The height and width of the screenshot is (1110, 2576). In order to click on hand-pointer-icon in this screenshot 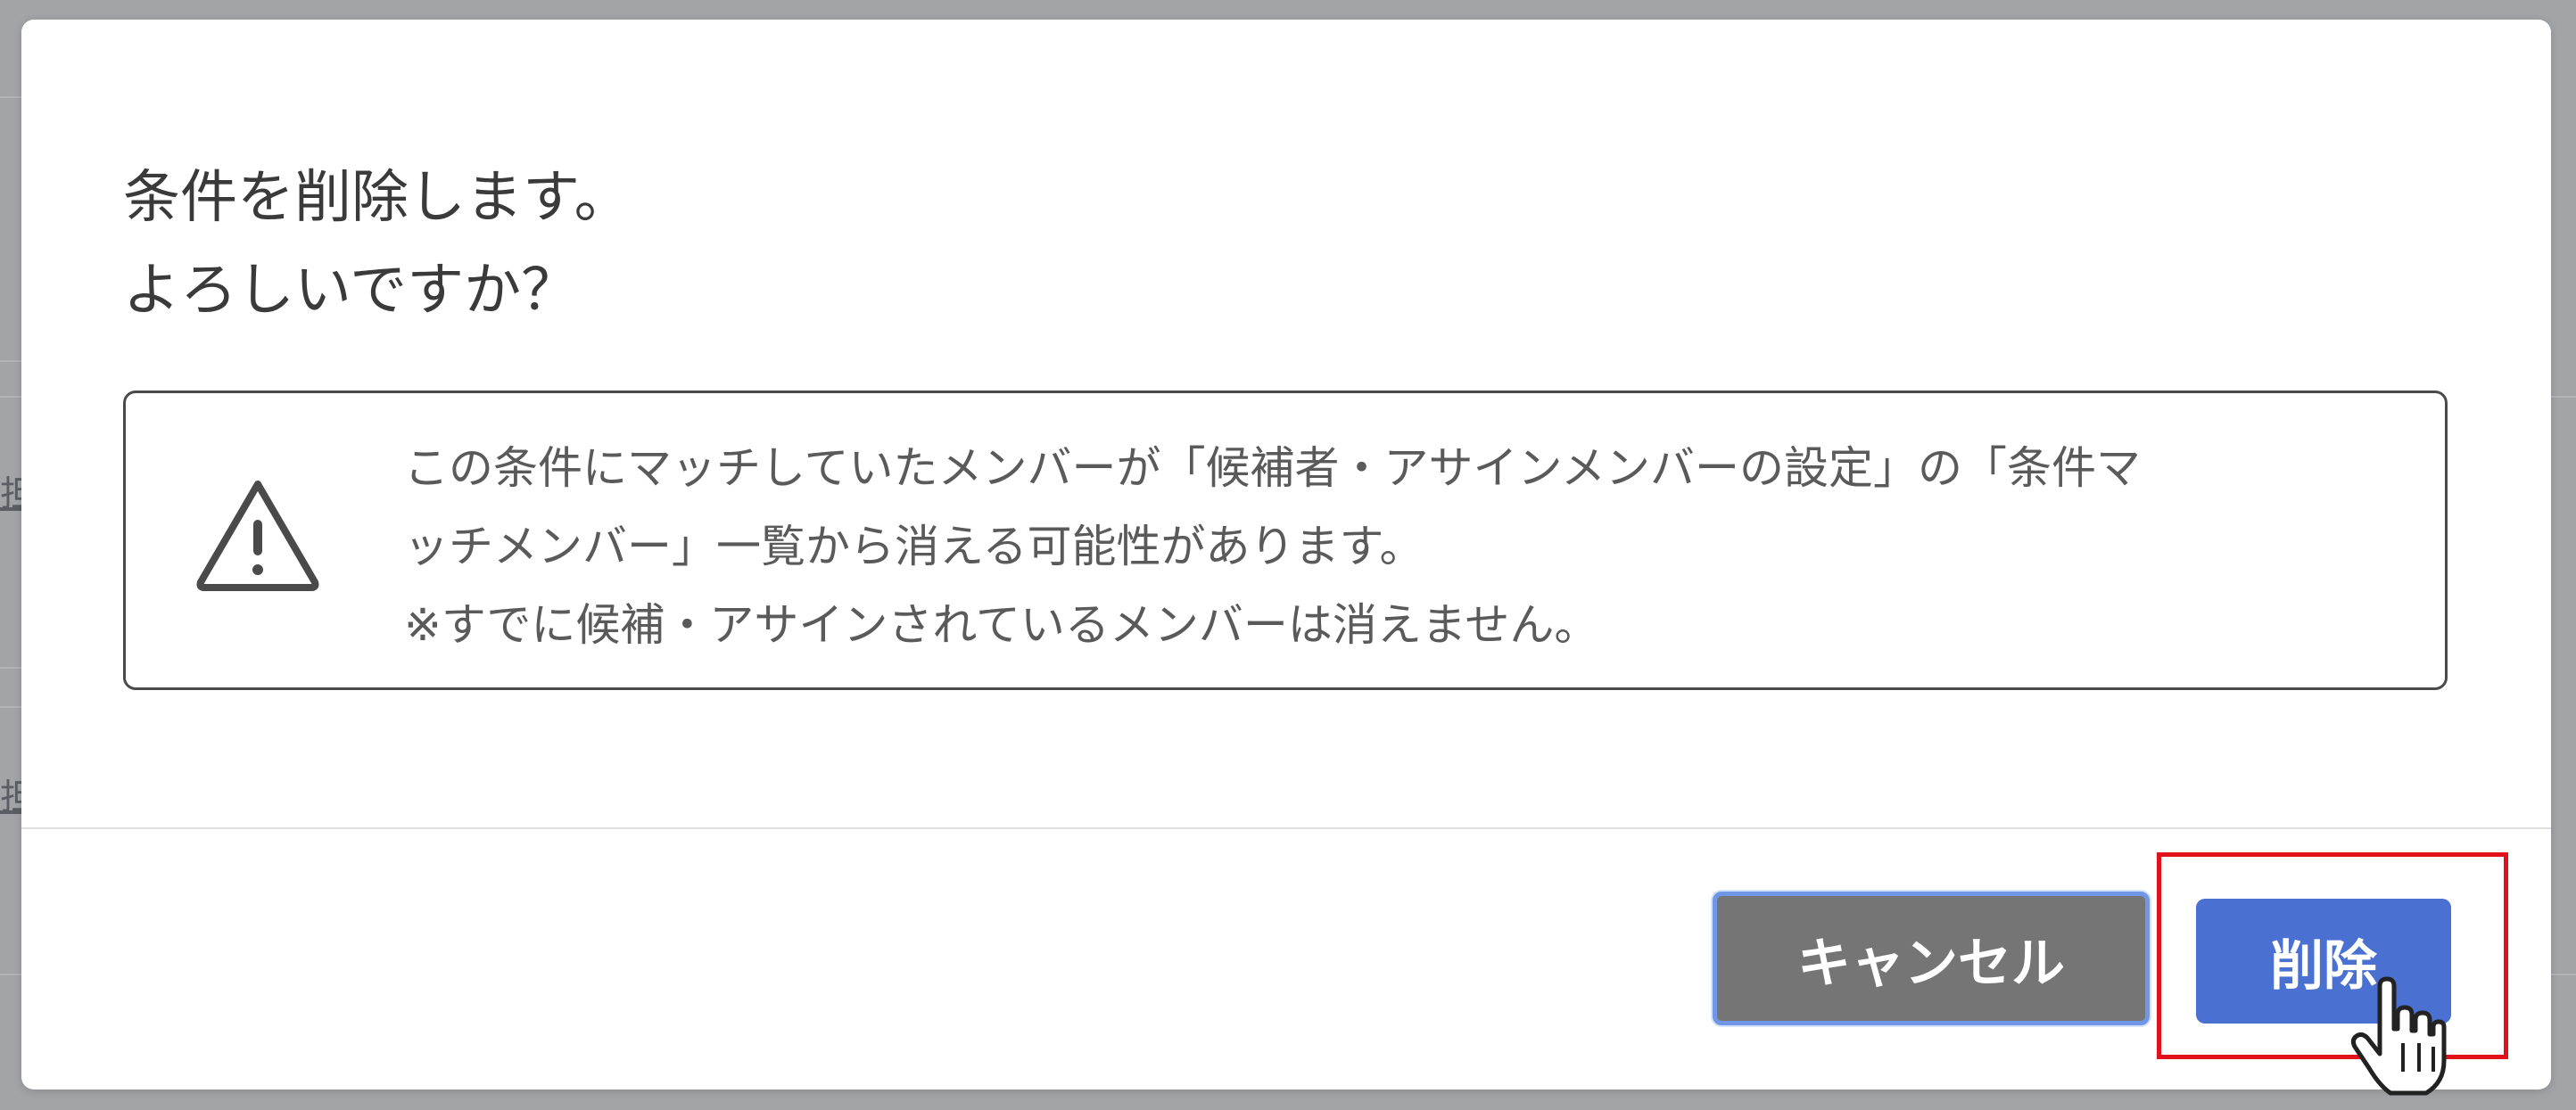, I will do `click(2399, 1036)`.